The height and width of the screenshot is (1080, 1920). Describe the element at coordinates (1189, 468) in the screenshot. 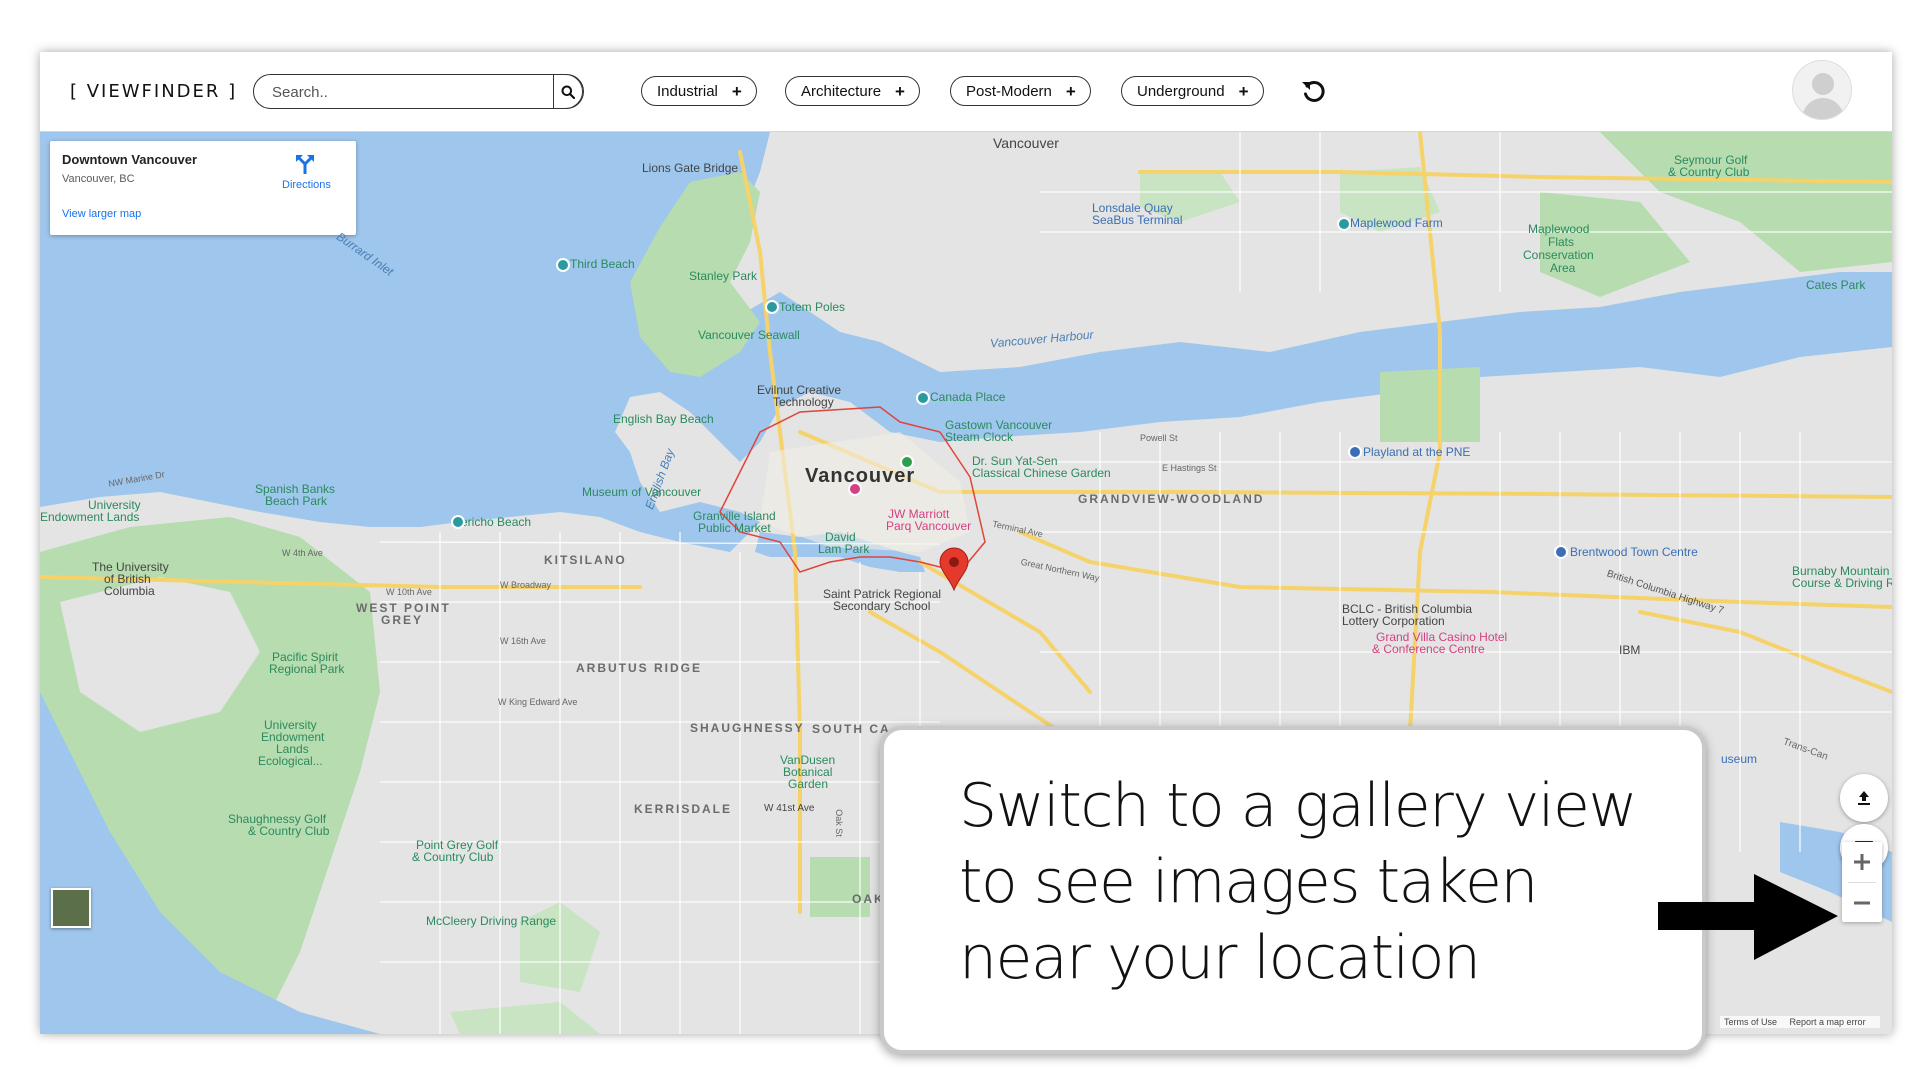

I see `street-label-e-hastings: E Hastings St` at that location.